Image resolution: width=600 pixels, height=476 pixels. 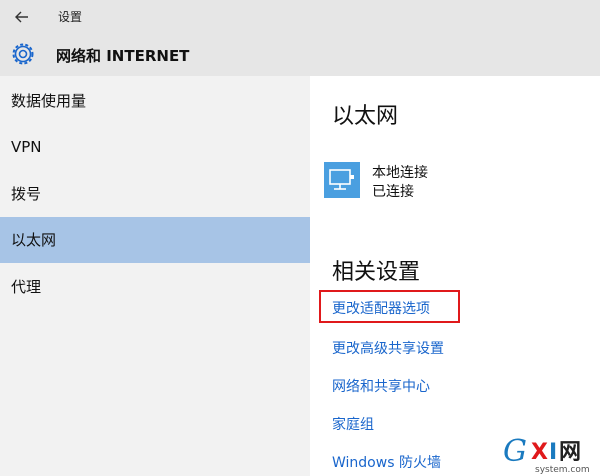 I want to click on connection-name: 本地连接, so click(x=400, y=173).